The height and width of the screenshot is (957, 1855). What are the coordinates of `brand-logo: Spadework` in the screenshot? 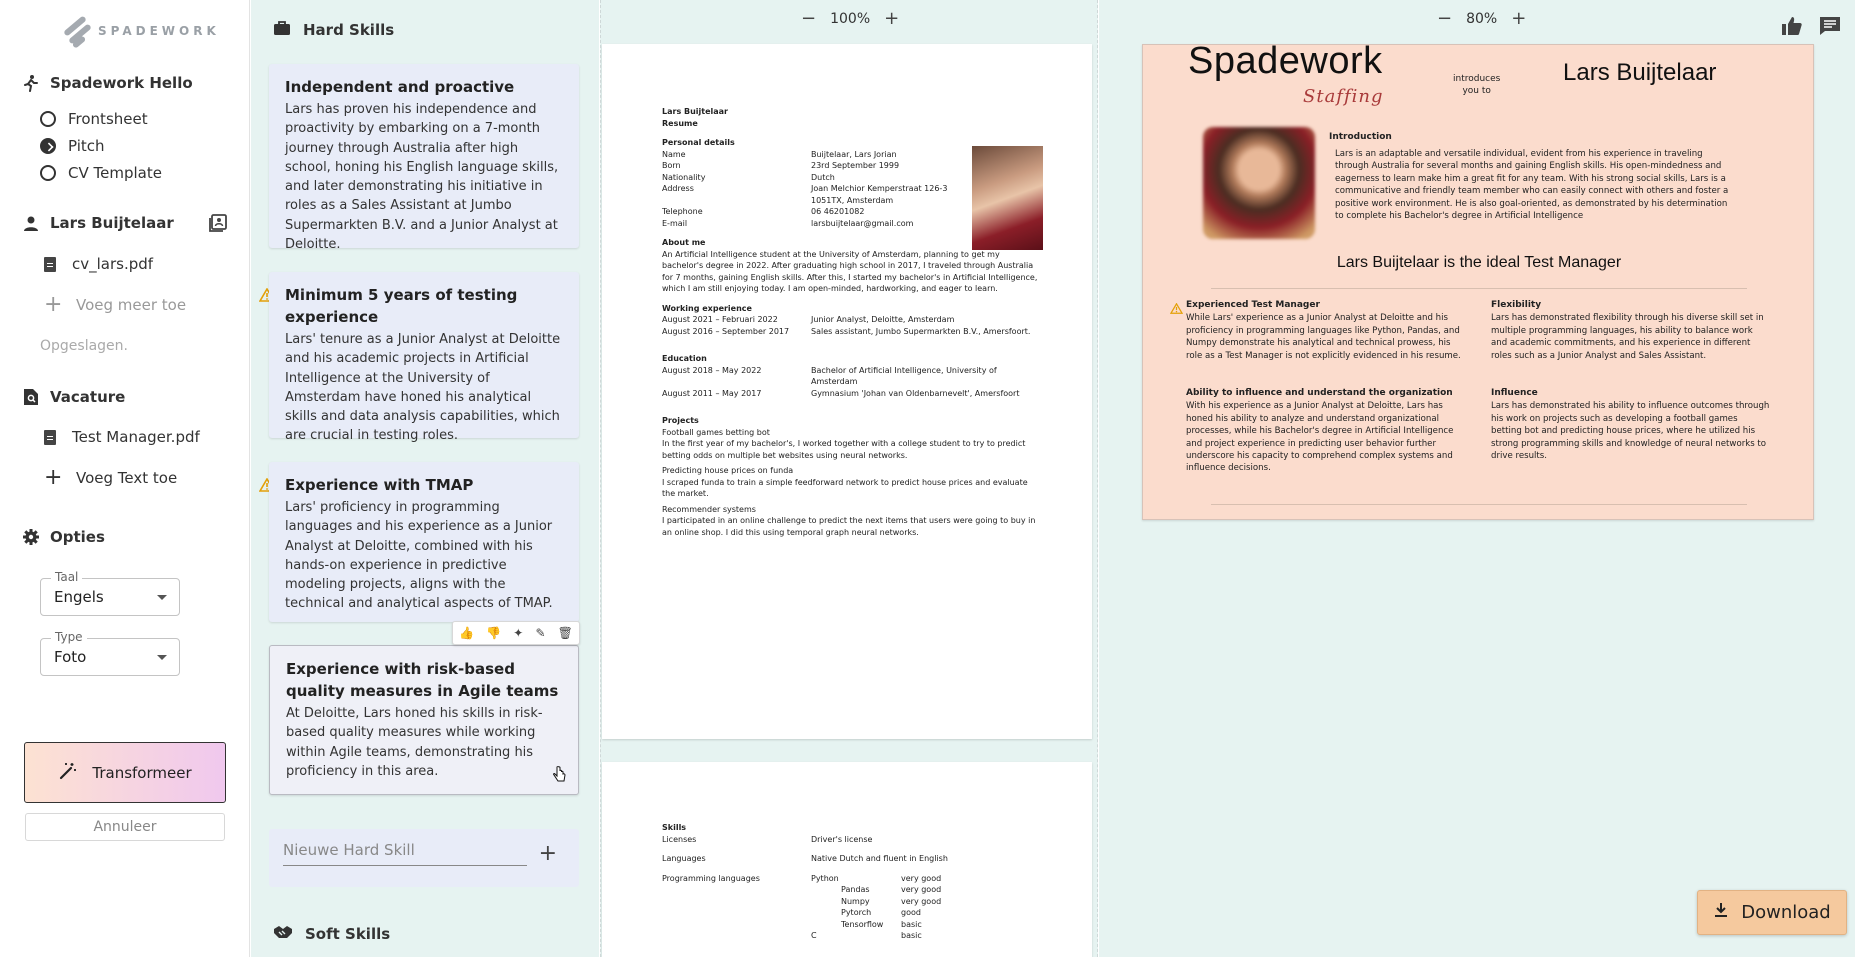 It's located at (1285, 61).